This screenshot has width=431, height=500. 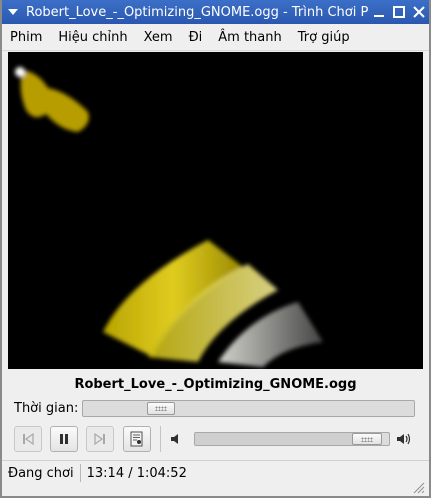 What do you see at coordinates (281, 439) in the screenshot?
I see `volume-slider-fill` at bounding box center [281, 439].